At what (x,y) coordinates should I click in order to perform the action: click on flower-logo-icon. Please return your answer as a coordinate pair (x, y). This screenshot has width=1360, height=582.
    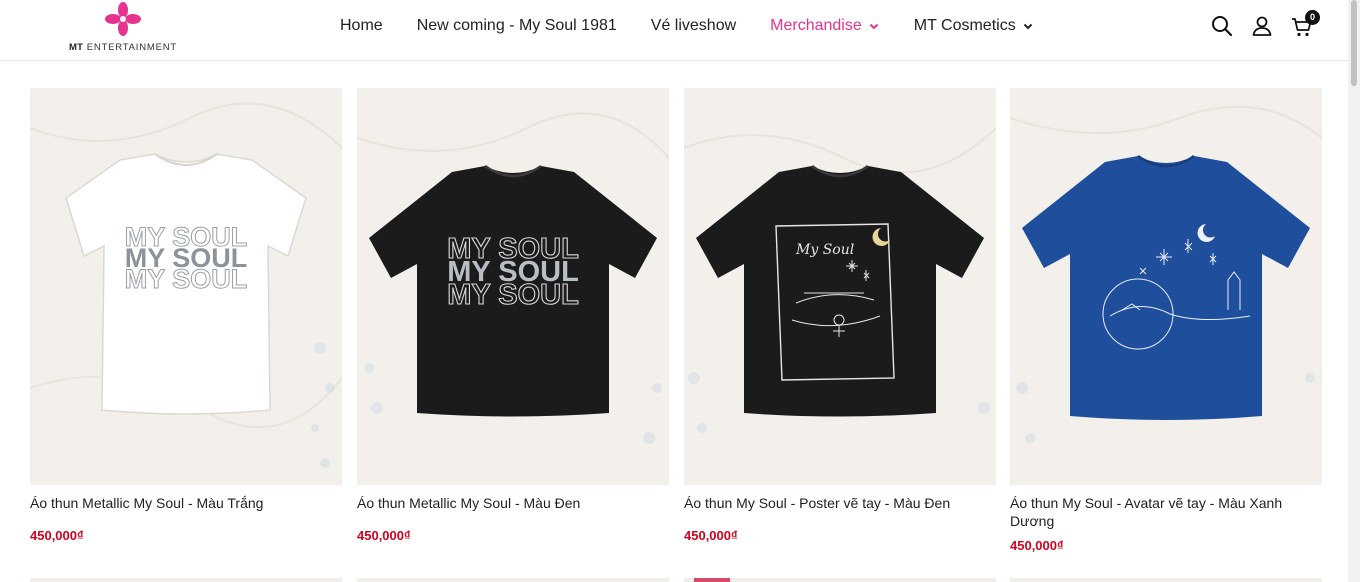
    Looking at the image, I should click on (123, 19).